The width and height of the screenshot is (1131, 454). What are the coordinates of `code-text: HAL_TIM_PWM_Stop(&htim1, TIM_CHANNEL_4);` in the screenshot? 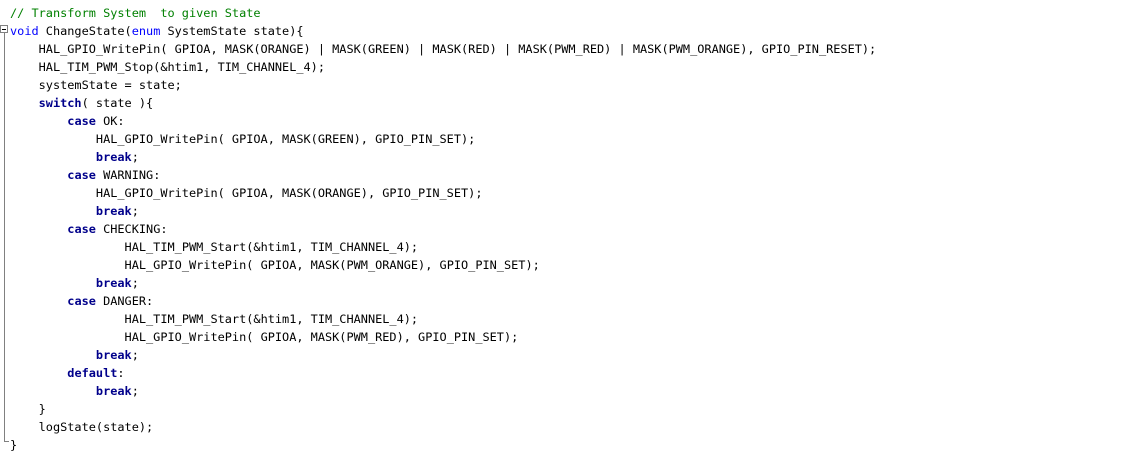 It's located at (181, 67).